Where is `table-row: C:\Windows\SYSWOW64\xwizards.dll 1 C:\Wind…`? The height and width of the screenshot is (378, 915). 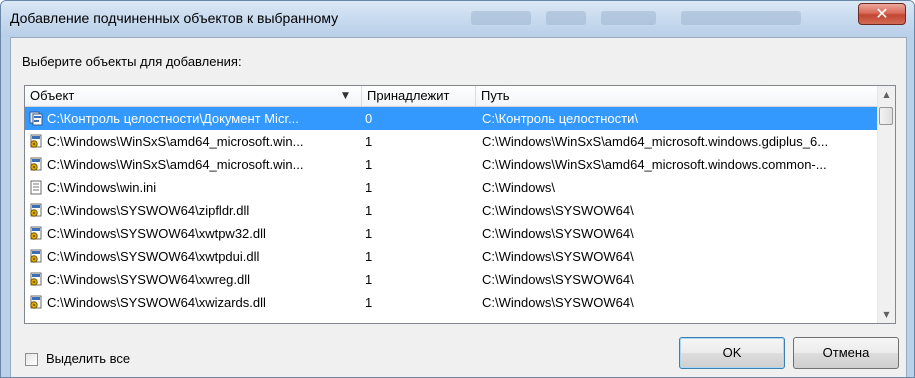 table-row: C:\Windows\SYSWOW64\xwizards.dll 1 C:\Wind… is located at coordinates (456, 302).